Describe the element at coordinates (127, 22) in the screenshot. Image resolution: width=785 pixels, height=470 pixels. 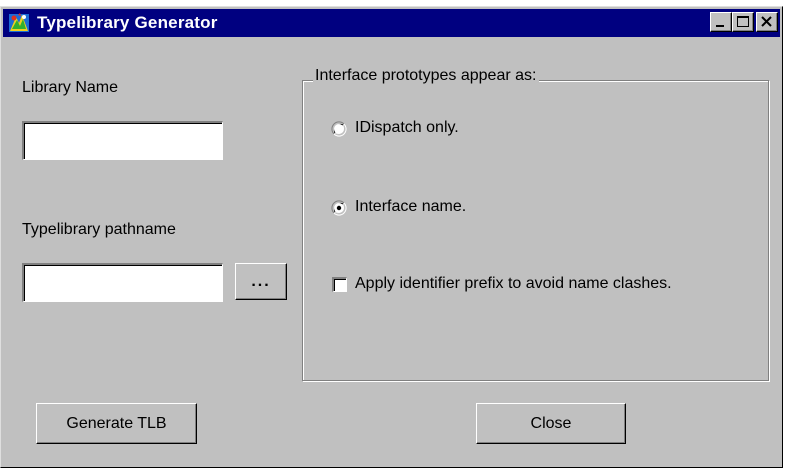
I see `window-title: Typelibrary Generator` at that location.